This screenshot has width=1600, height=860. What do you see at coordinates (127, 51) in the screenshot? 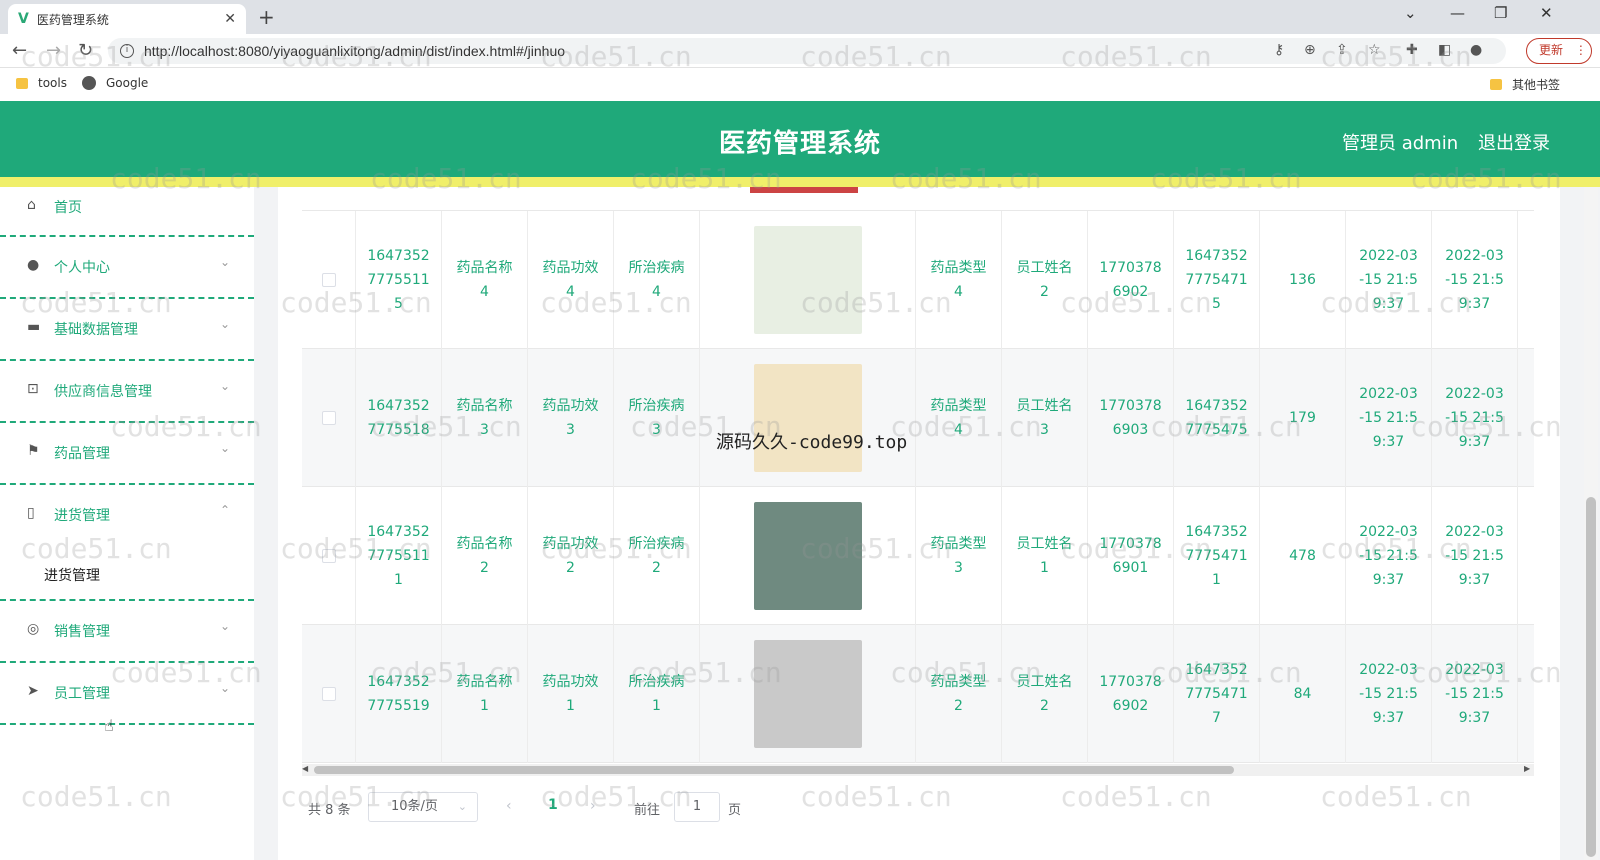
I see `info-icon: i` at bounding box center [127, 51].